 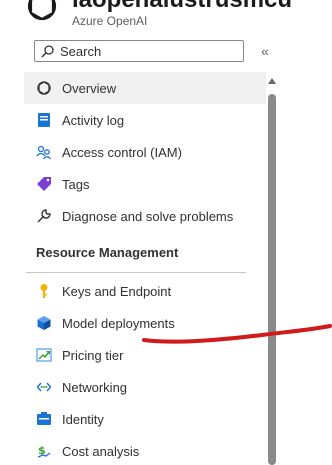 I want to click on nav-item-keys-and-endpoint: Keys and Endpoint, so click(x=145, y=291).